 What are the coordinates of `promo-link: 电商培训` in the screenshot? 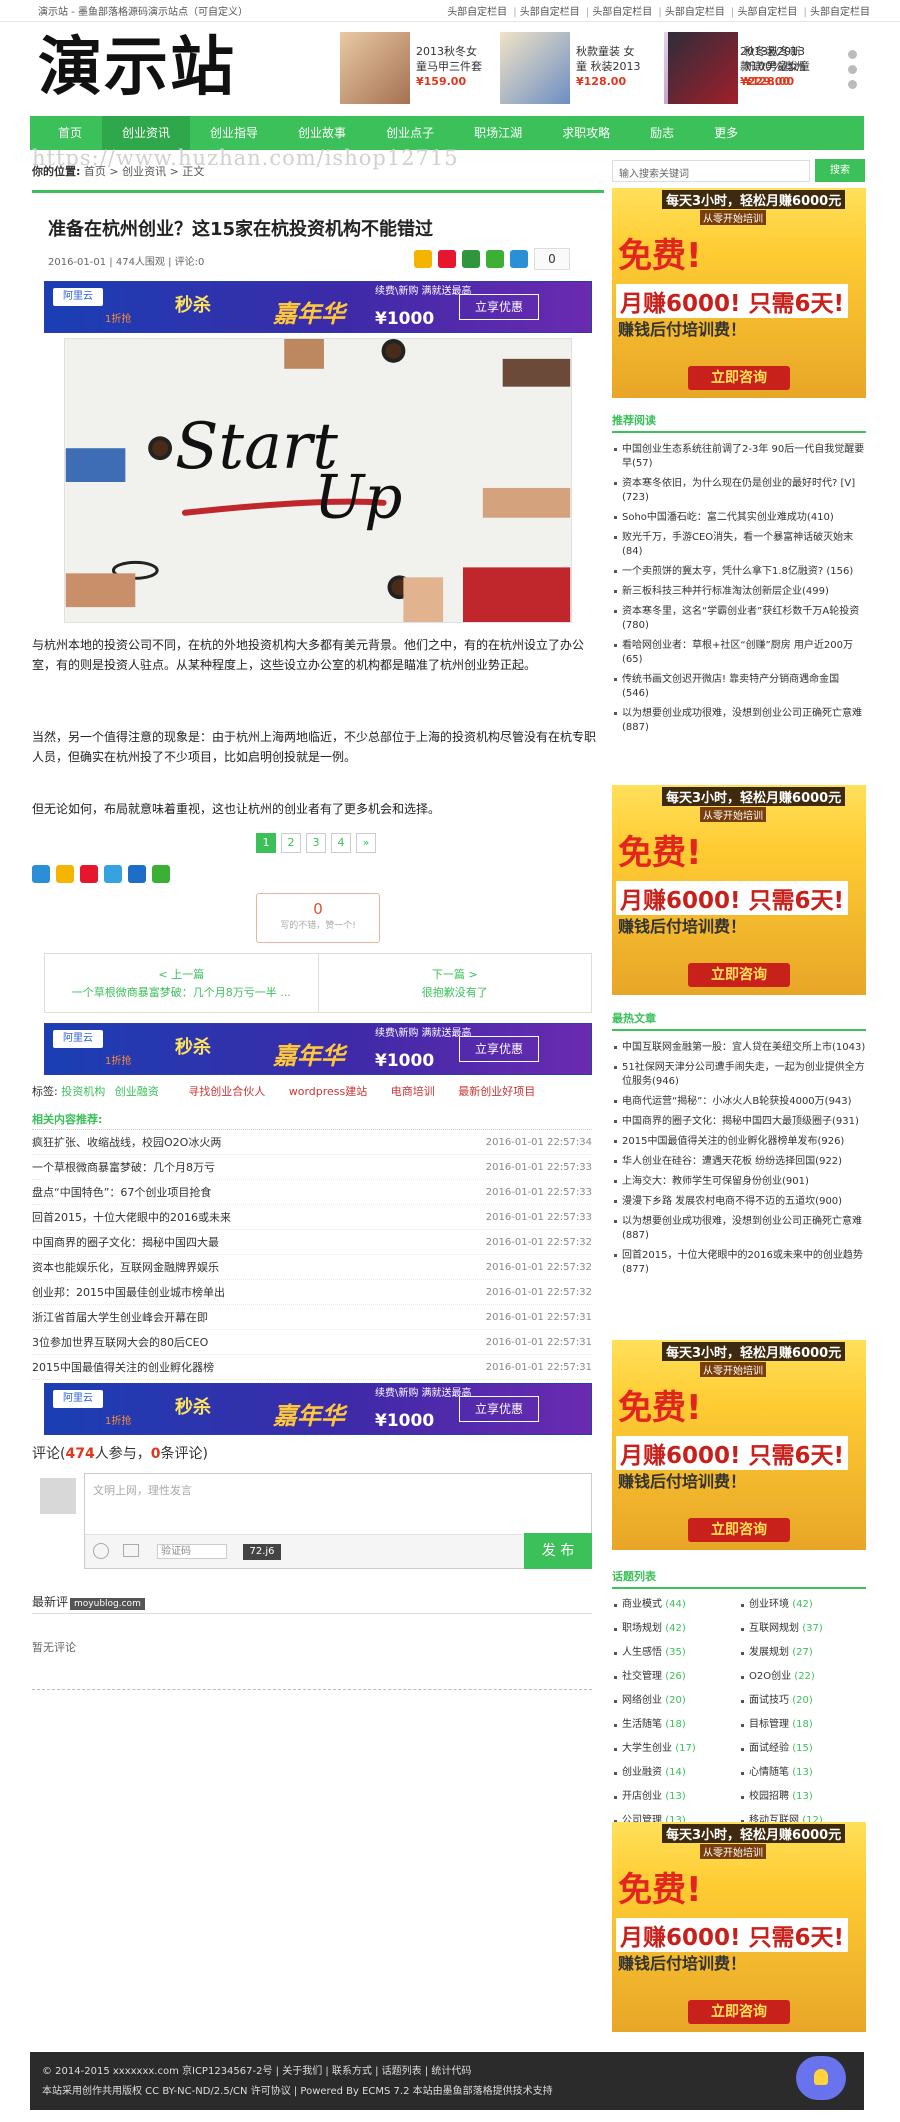 It's located at (413, 1091).